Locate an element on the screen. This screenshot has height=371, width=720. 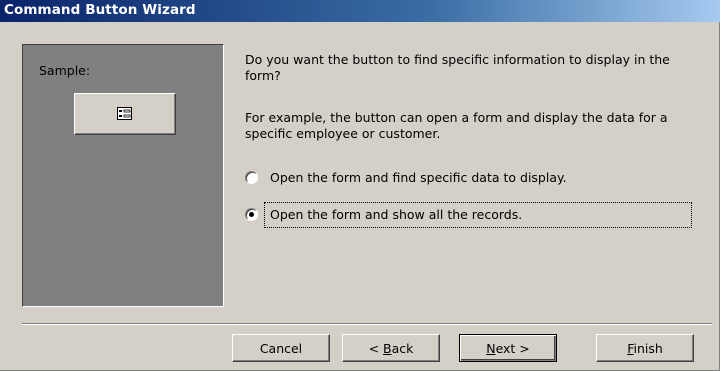
sample-label: Sample: is located at coordinates (65, 70).